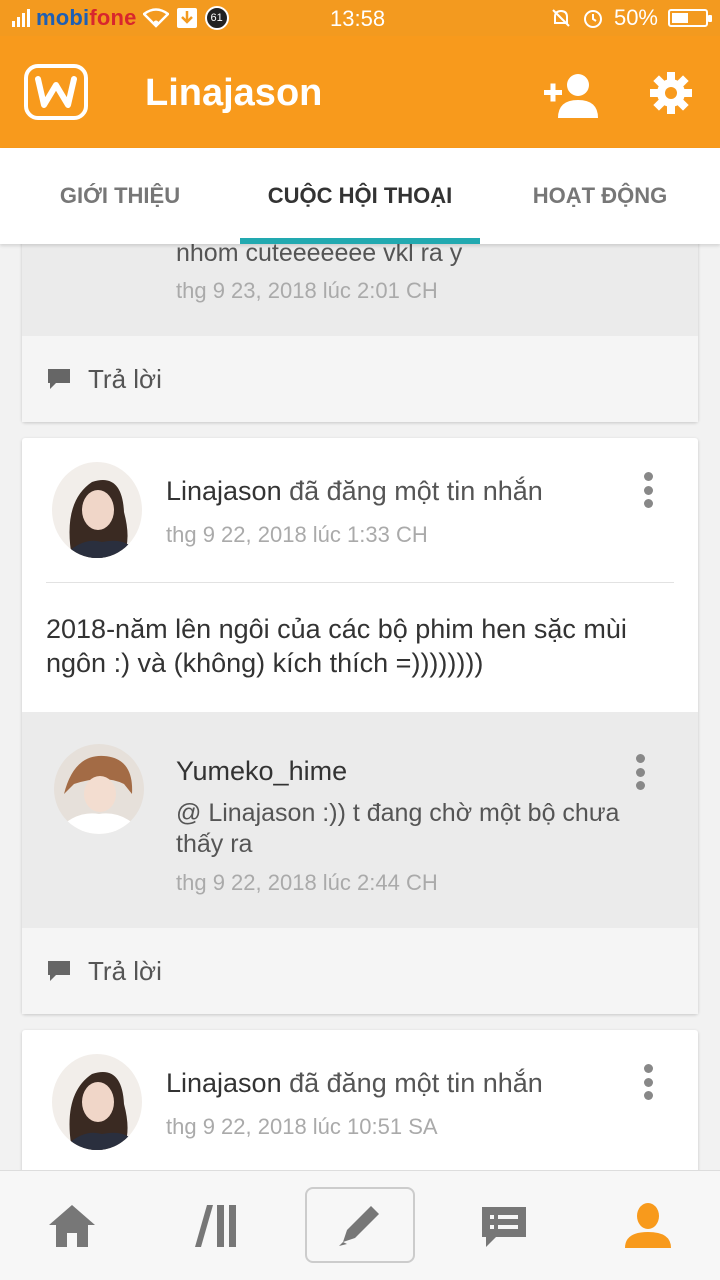 The width and height of the screenshot is (720, 1280). I want to click on messages-icon, so click(504, 1227).